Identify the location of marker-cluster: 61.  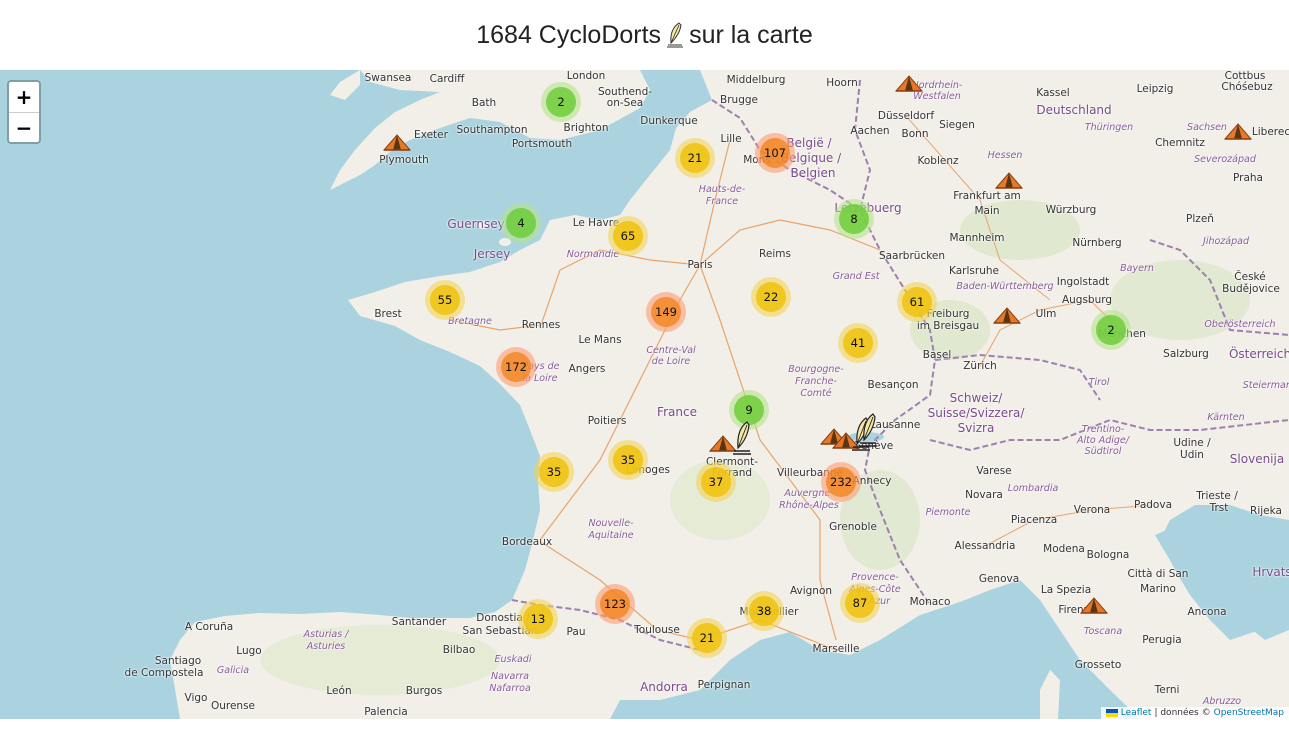
(917, 302).